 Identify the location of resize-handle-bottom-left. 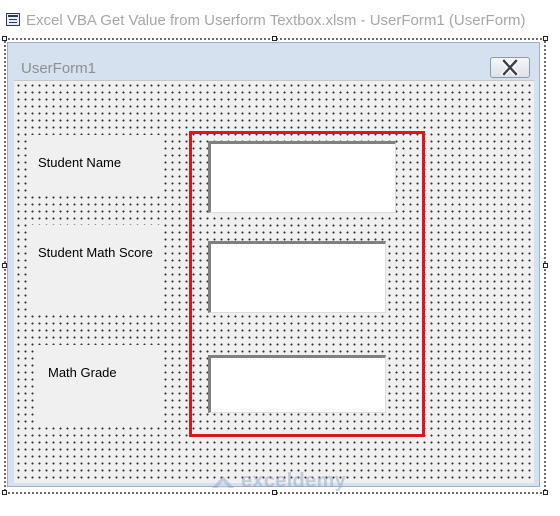
(4, 492).